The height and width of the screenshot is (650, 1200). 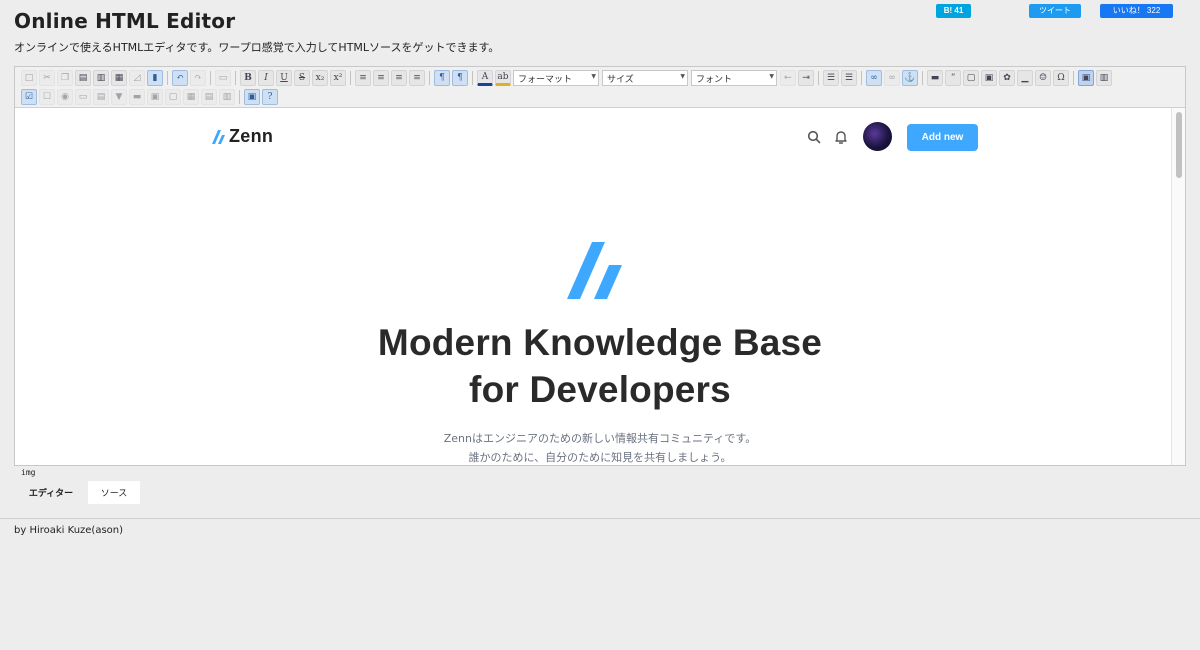 I want to click on unlink-icon: ∞, so click(x=892, y=78).